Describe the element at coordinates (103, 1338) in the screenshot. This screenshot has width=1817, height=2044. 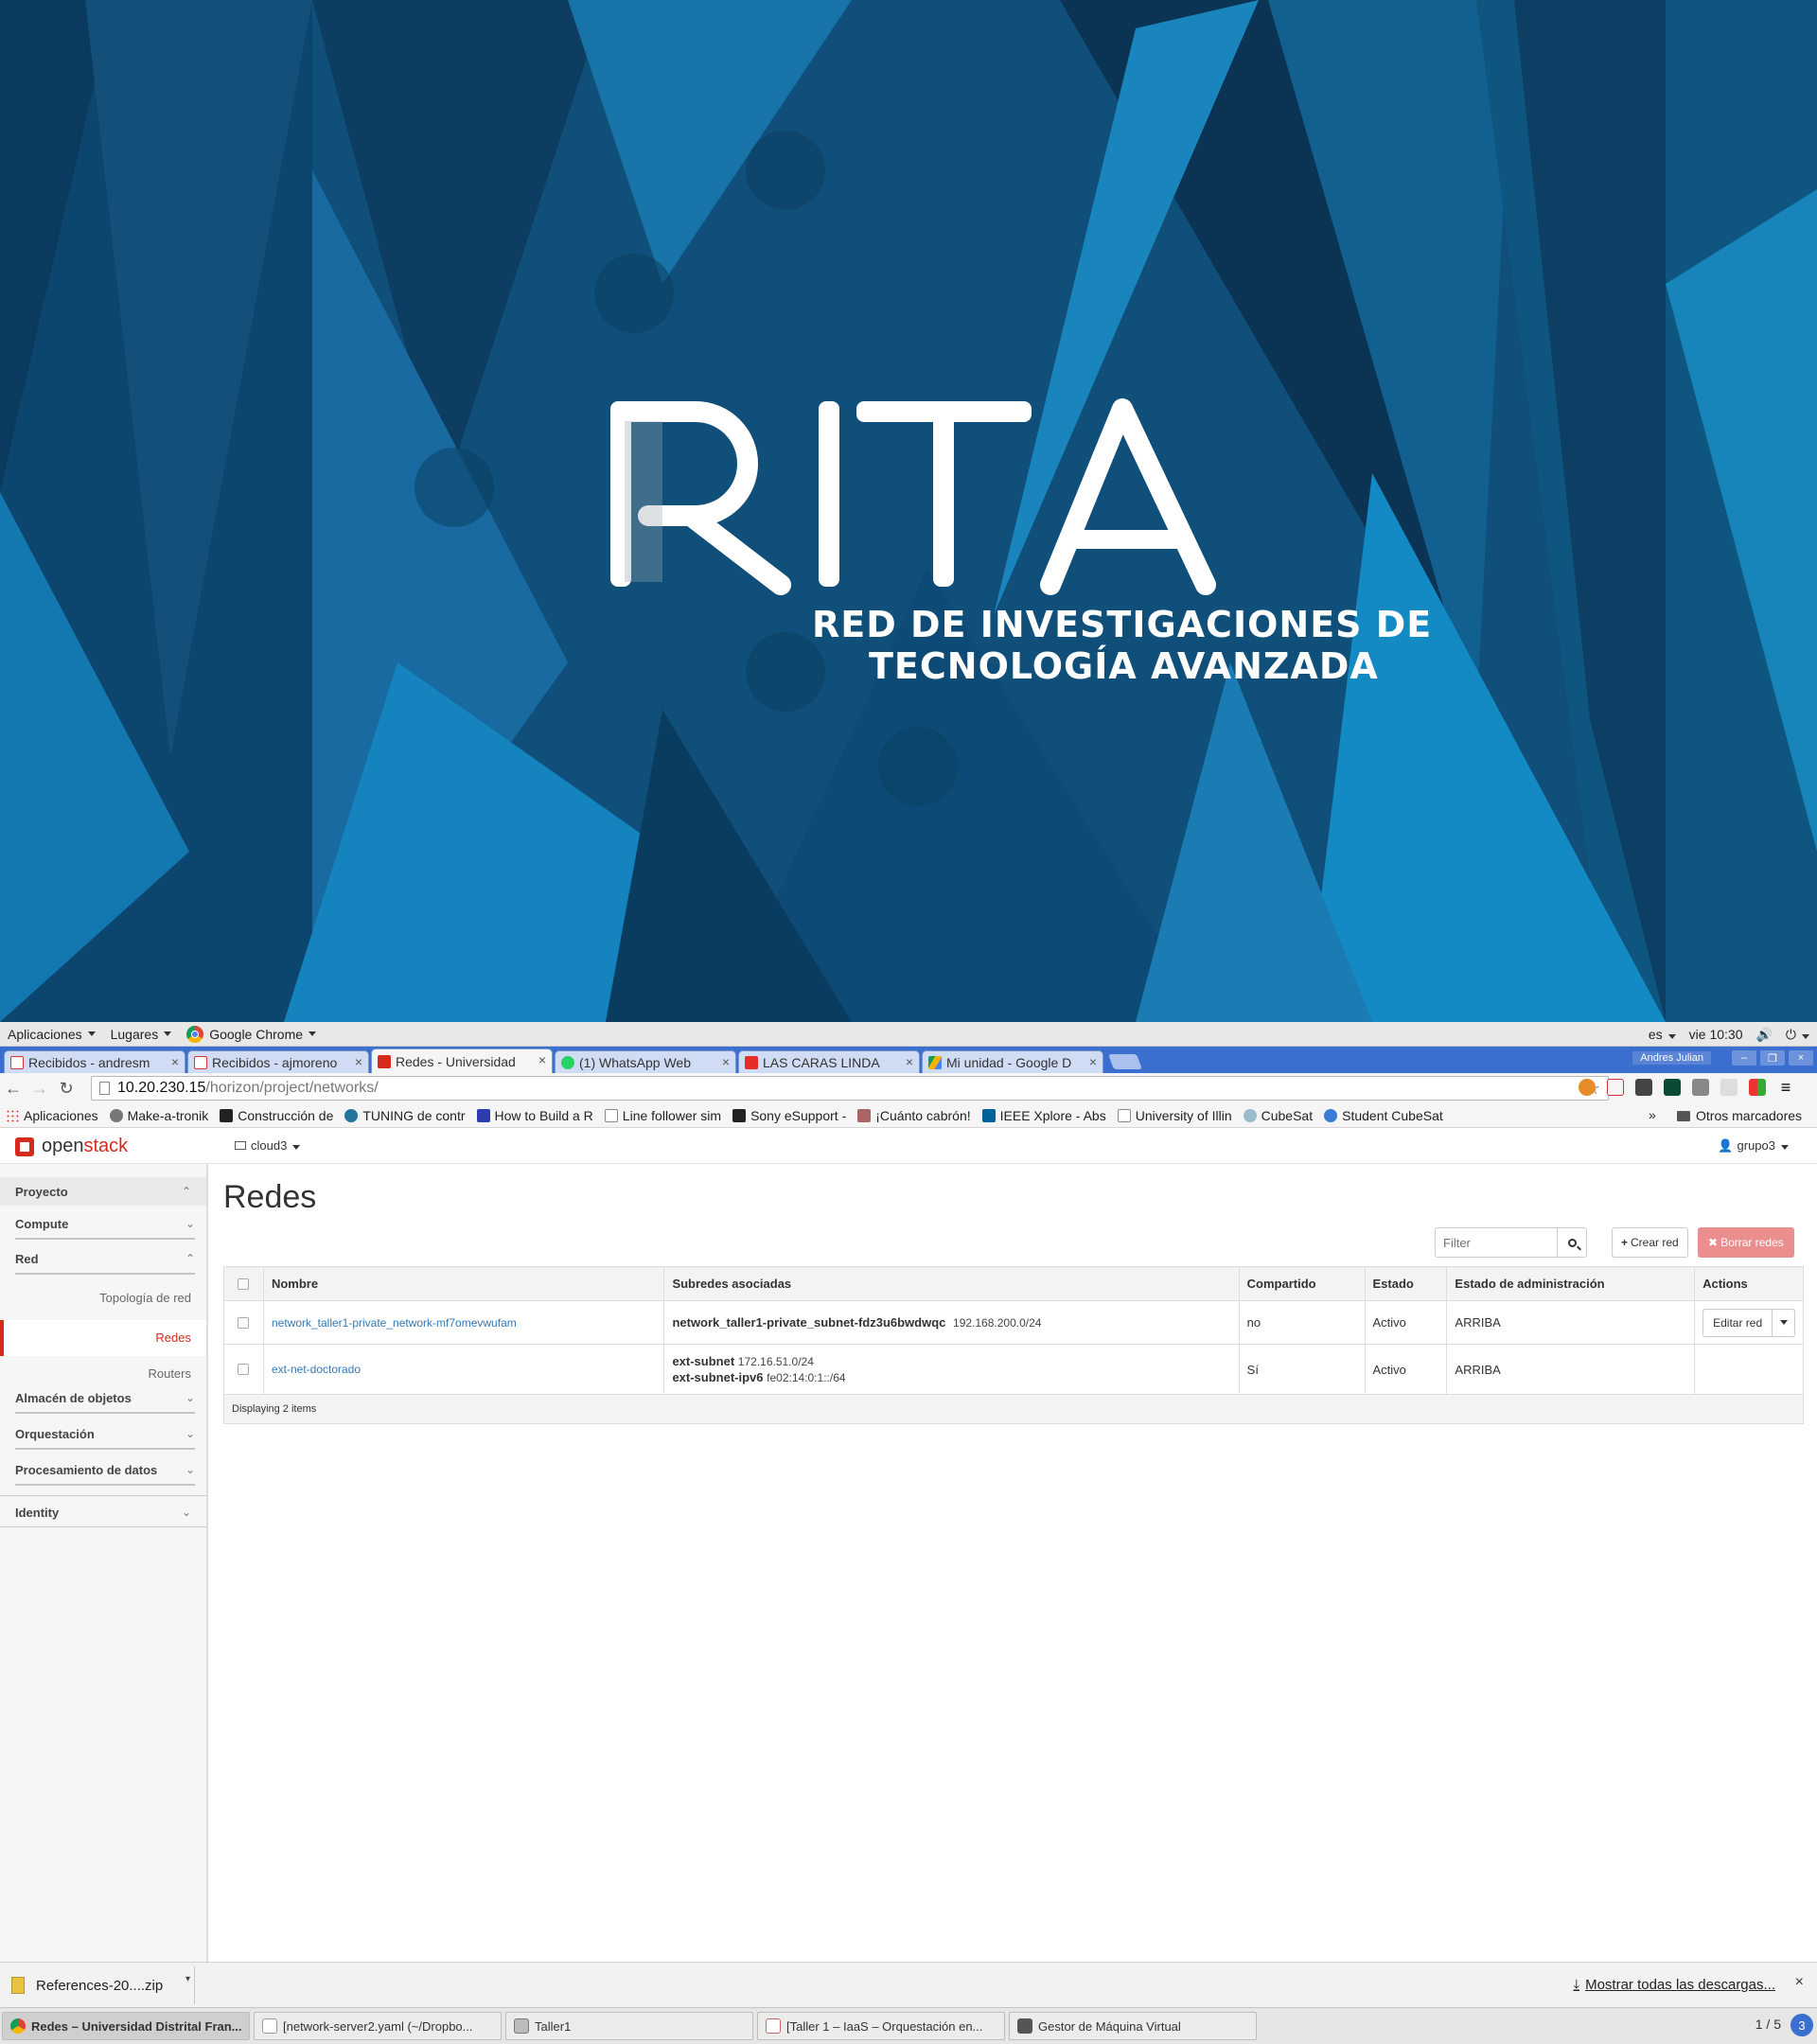
I see `sidebar-item-redes: Redes` at that location.